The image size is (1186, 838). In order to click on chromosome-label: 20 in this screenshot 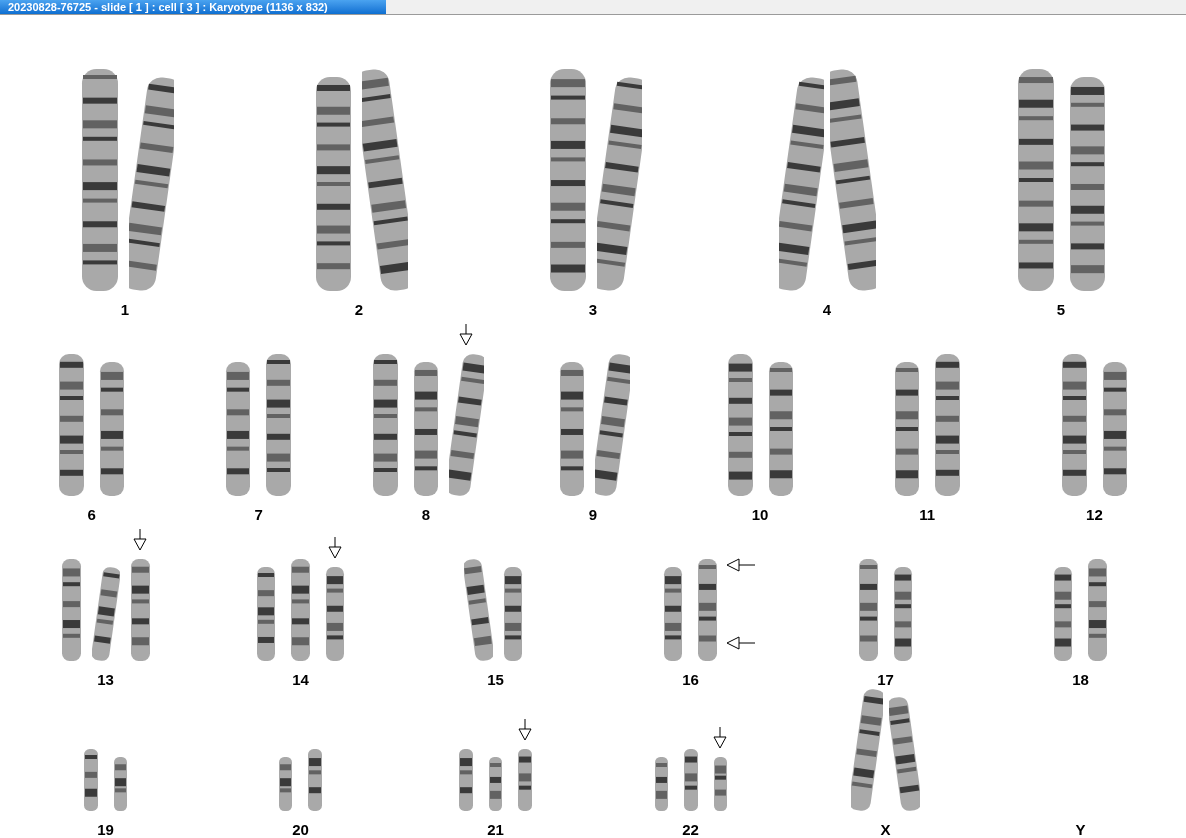, I will do `click(300, 829)`.